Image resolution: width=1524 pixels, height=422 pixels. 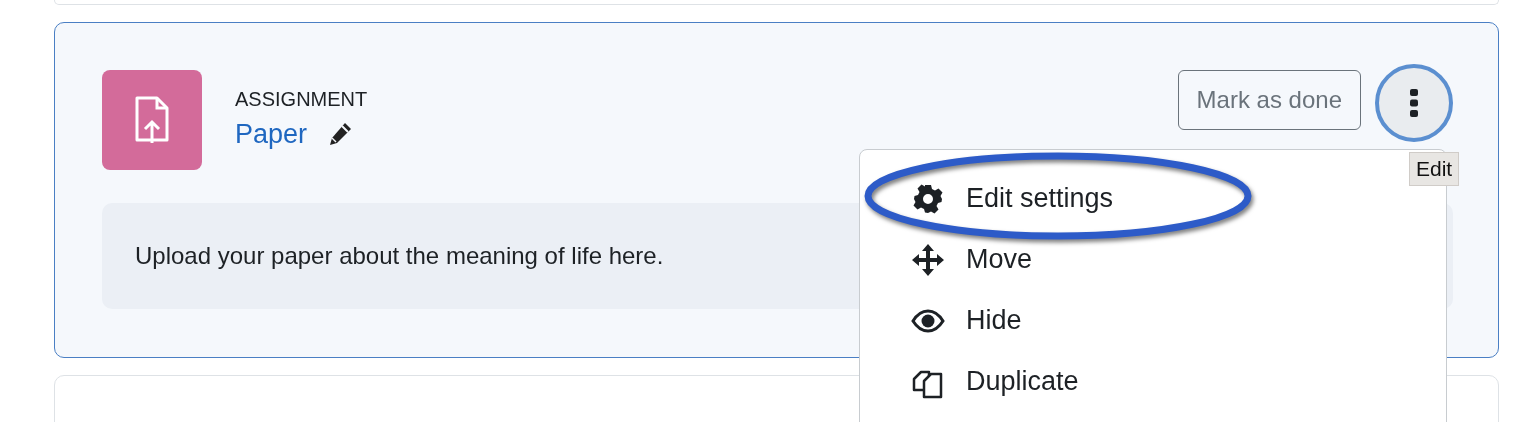 What do you see at coordinates (399, 256) in the screenshot?
I see `description-text: Upload your paper about the meaning of life here.` at bounding box center [399, 256].